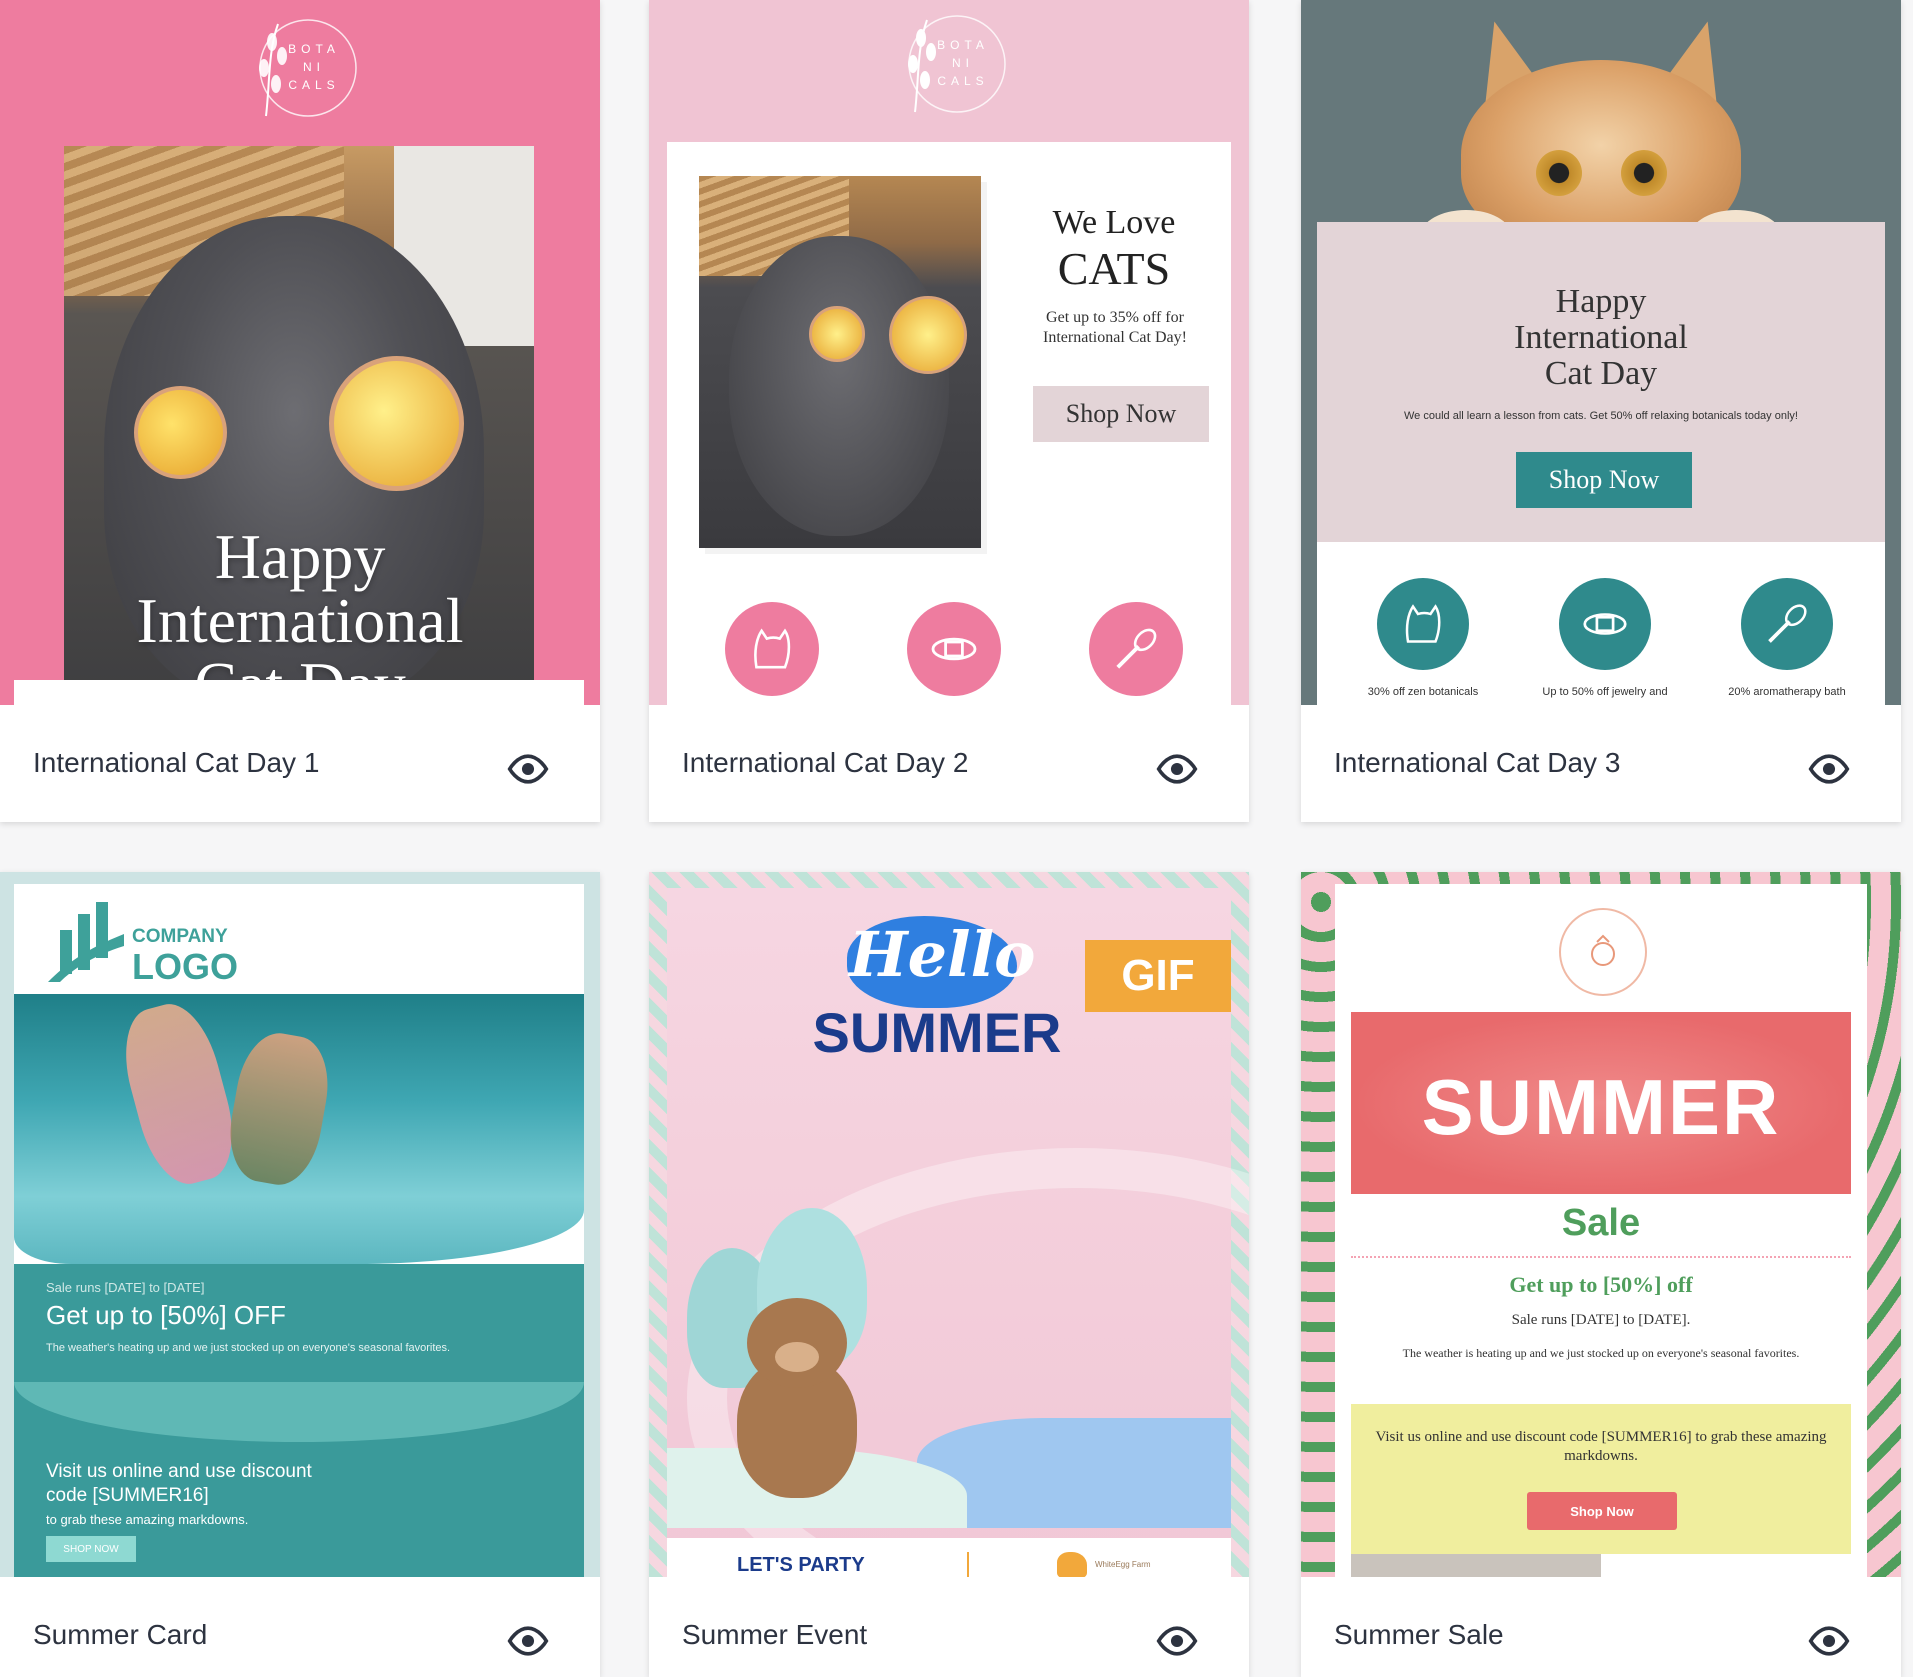 The width and height of the screenshot is (1913, 1677). Describe the element at coordinates (1603, 952) in the screenshot. I see `farm-badge-icon` at that location.